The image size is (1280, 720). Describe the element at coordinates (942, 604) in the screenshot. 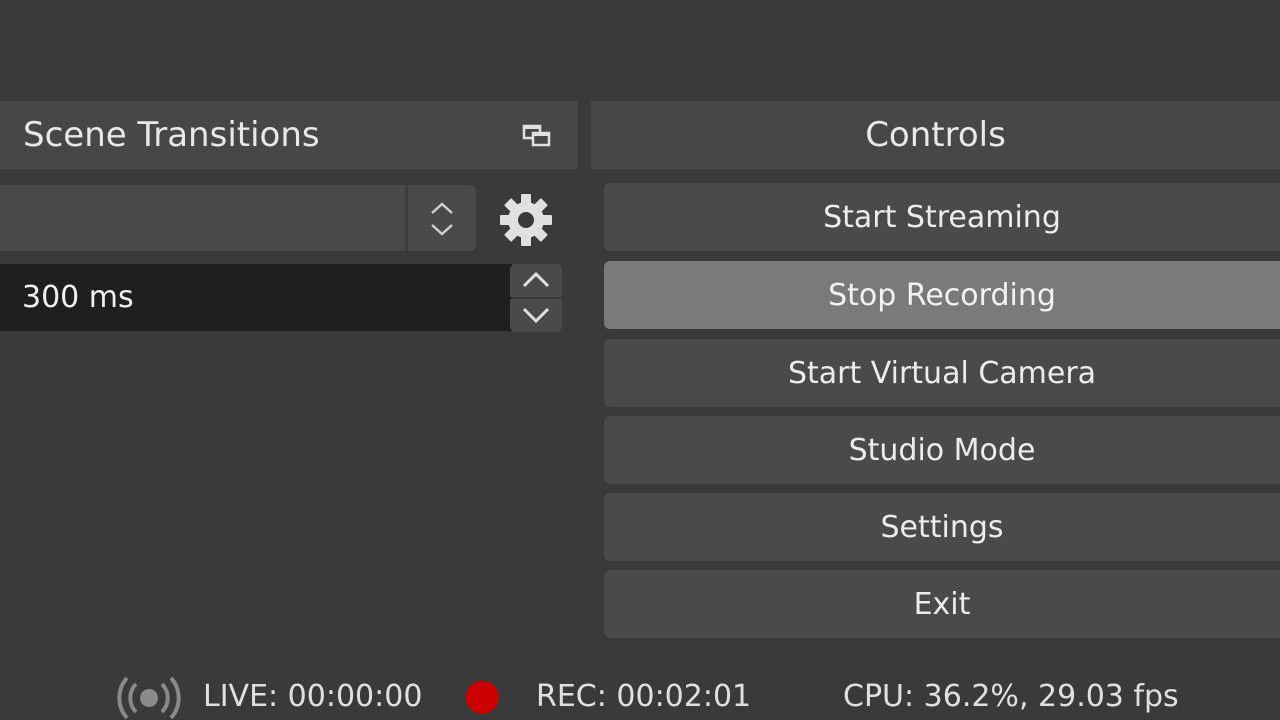

I see `exit-button: Exit` at that location.